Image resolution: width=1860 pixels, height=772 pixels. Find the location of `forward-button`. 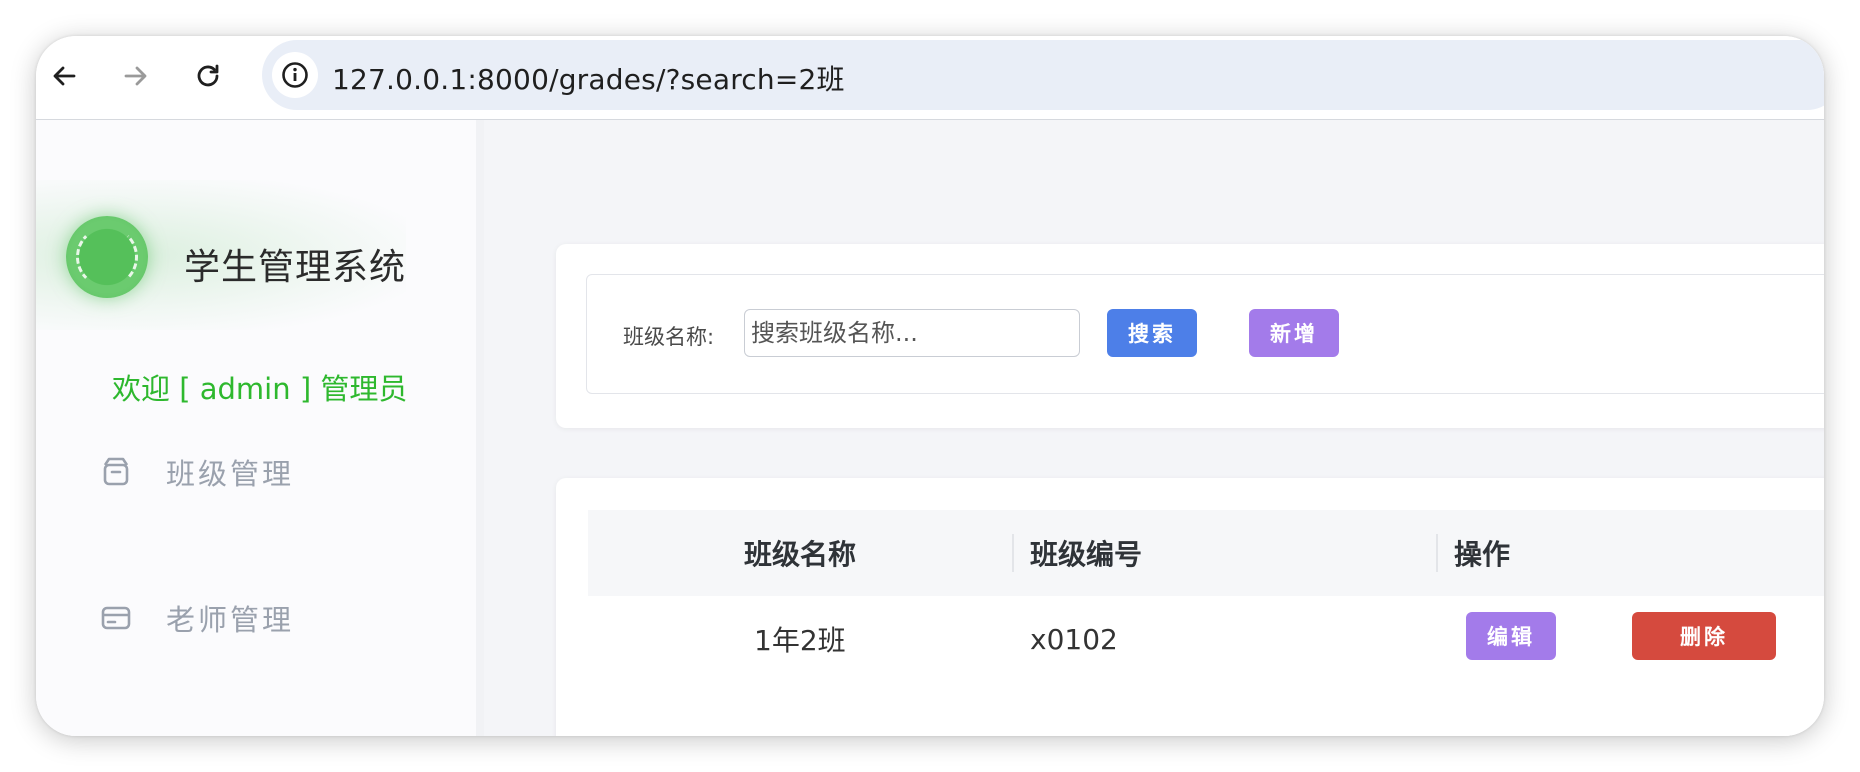

forward-button is located at coordinates (136, 76).